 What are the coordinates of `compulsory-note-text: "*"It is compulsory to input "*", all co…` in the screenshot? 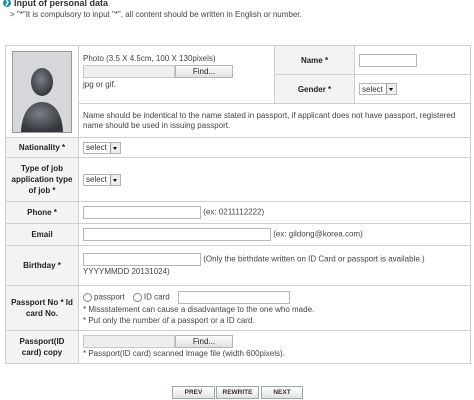 It's located at (159, 14).